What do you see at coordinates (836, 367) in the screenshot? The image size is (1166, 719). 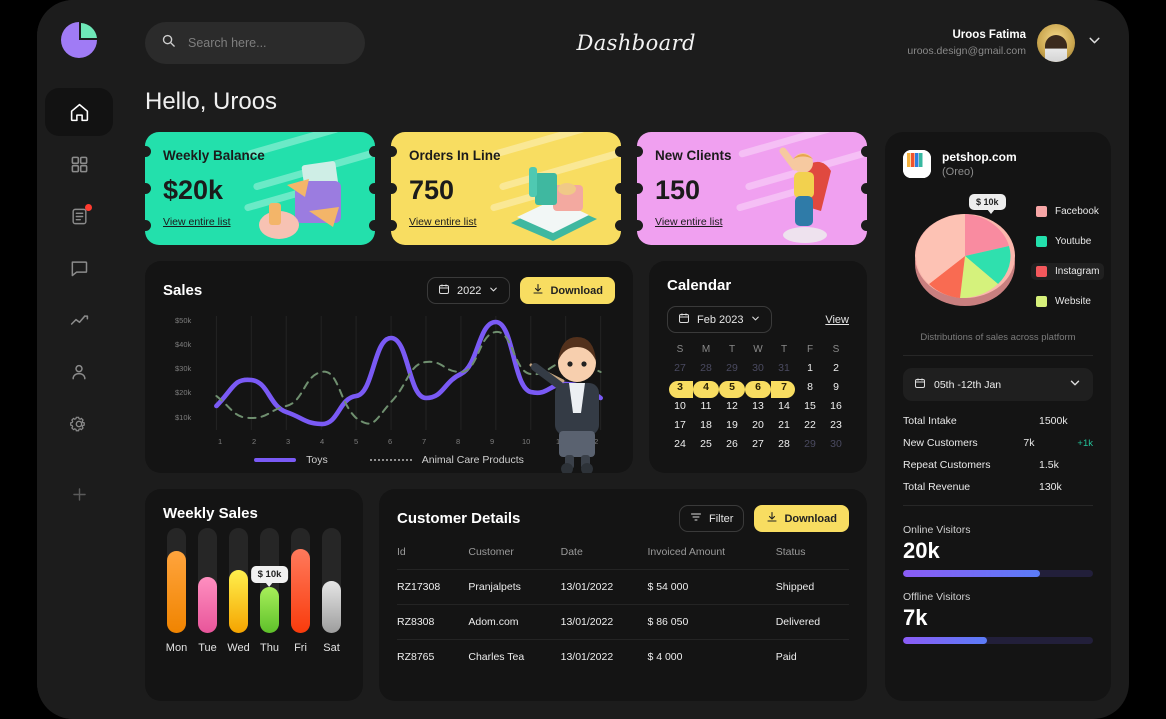 I see `calendar-day: 2` at bounding box center [836, 367].